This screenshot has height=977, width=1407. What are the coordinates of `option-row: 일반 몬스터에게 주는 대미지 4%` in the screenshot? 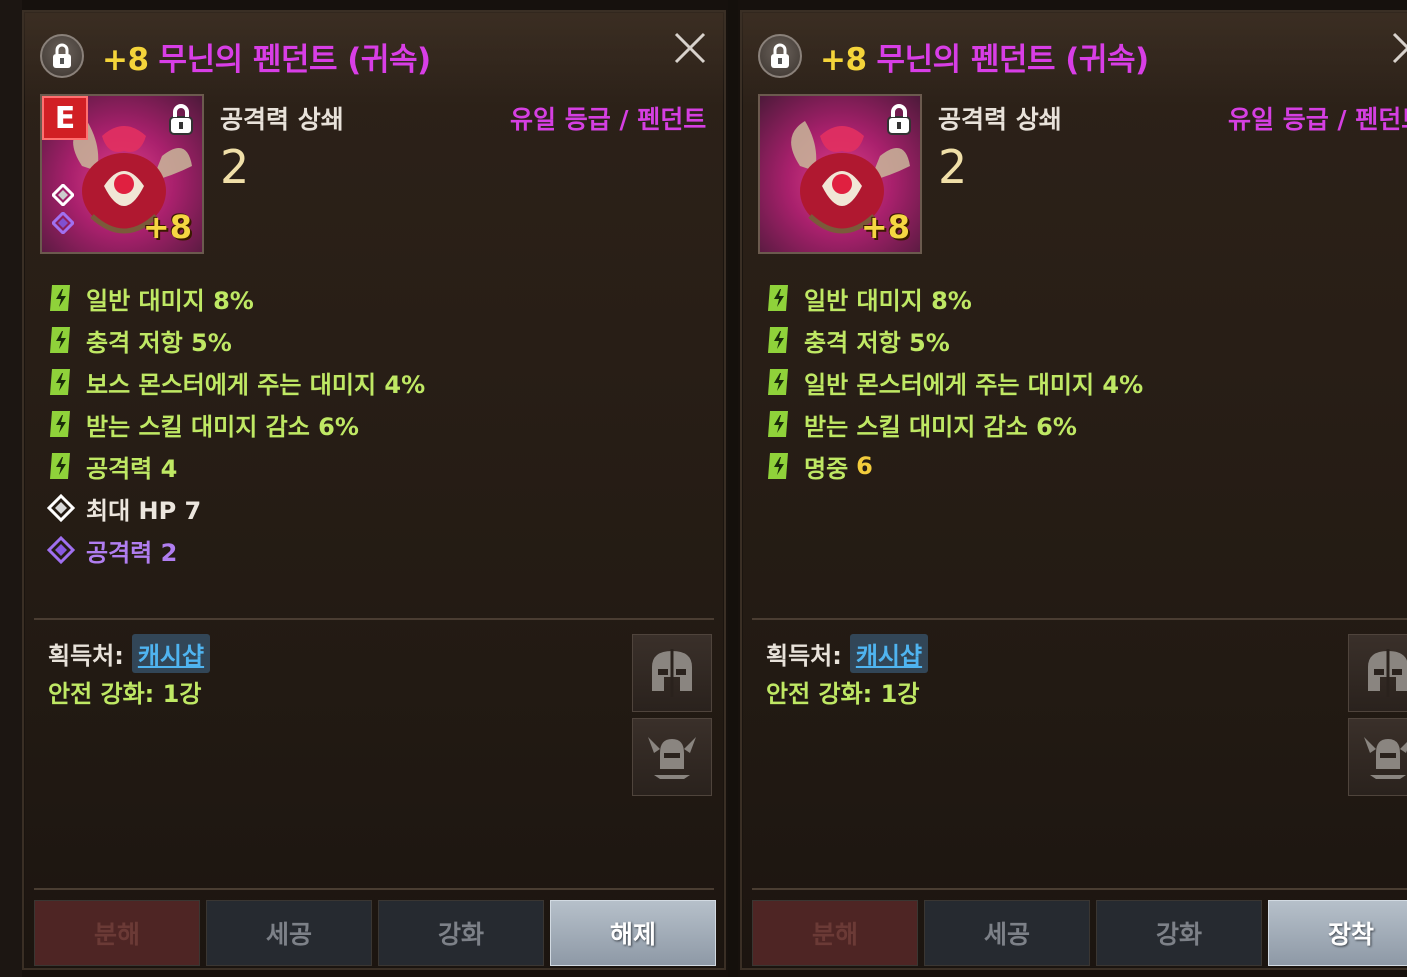 It's located at (953, 382).